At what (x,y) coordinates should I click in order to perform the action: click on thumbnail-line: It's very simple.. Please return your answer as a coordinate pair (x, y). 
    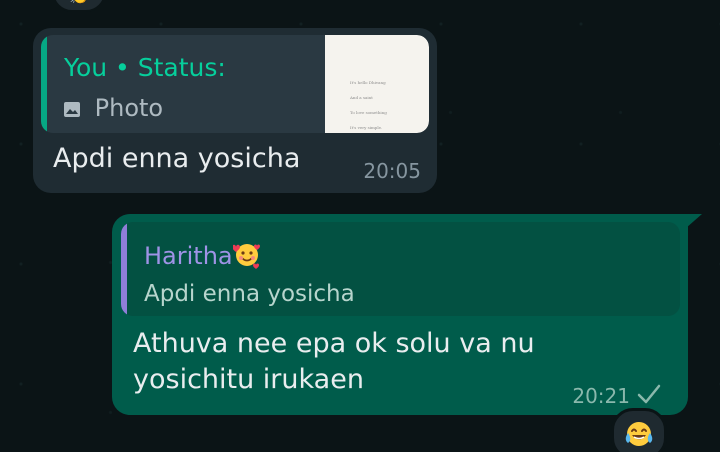
    Looking at the image, I should click on (366, 127).